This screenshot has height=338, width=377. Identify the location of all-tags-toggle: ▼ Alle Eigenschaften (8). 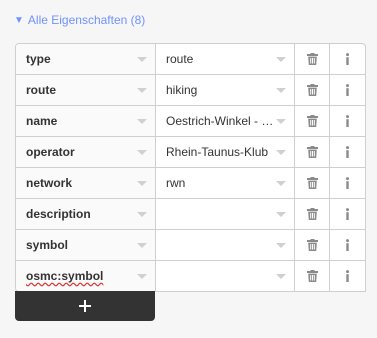
(79, 20).